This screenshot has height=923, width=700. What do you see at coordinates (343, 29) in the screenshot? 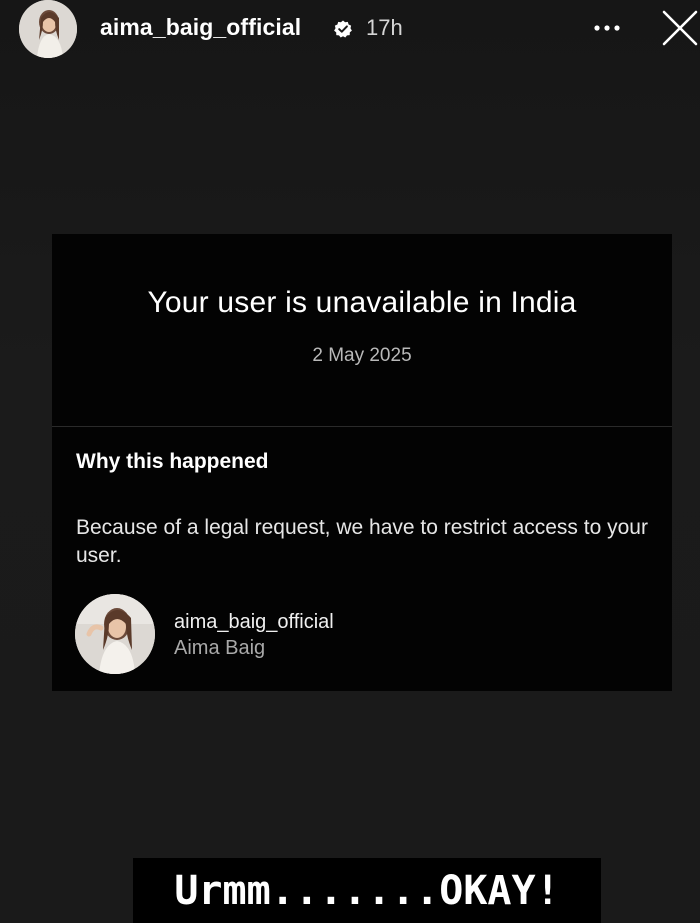
I see `verified-badge-icon` at bounding box center [343, 29].